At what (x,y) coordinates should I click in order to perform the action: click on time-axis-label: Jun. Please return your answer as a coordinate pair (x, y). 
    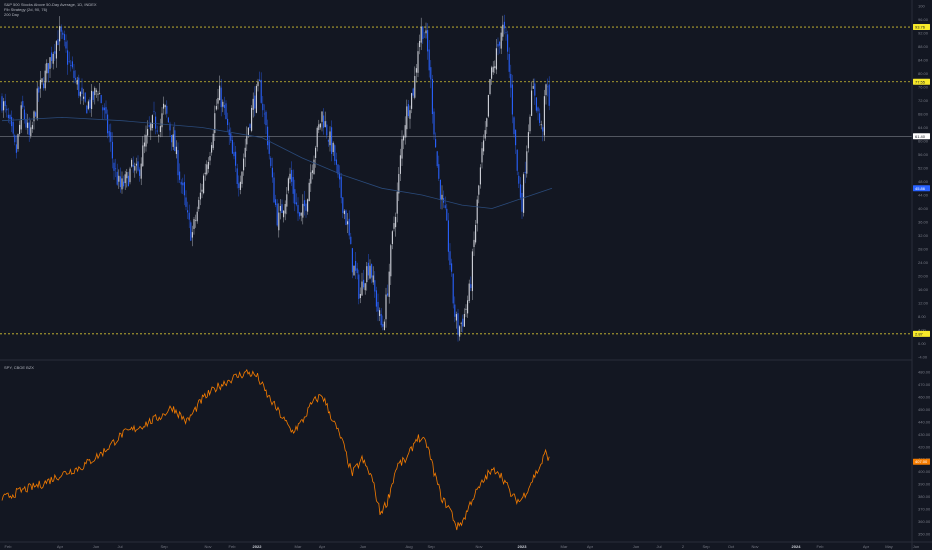
    Looking at the image, I should click on (96, 546).